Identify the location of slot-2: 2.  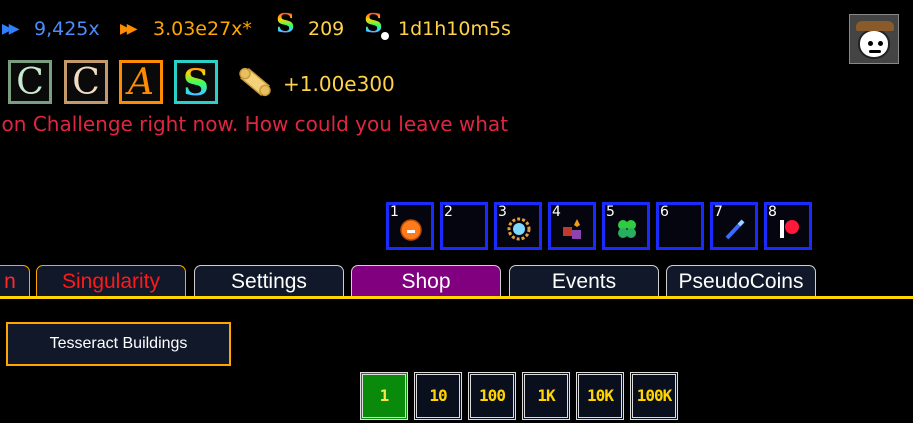
(464, 226).